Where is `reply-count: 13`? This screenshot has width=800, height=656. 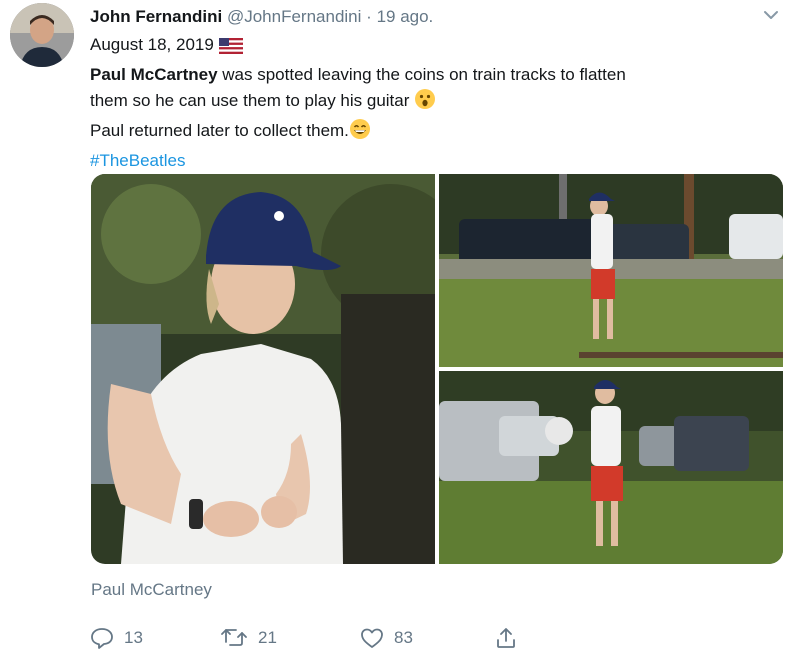 reply-count: 13 is located at coordinates (133, 637).